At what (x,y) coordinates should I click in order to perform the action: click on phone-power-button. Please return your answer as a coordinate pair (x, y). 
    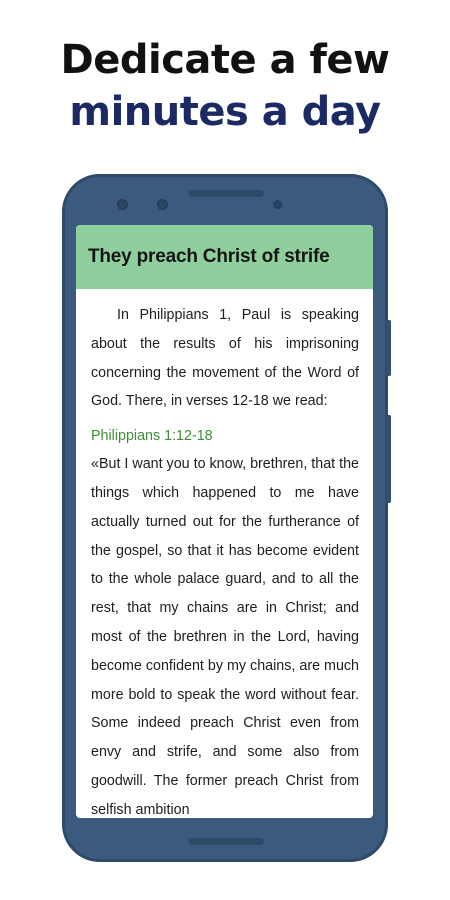
    Looking at the image, I should click on (388, 459).